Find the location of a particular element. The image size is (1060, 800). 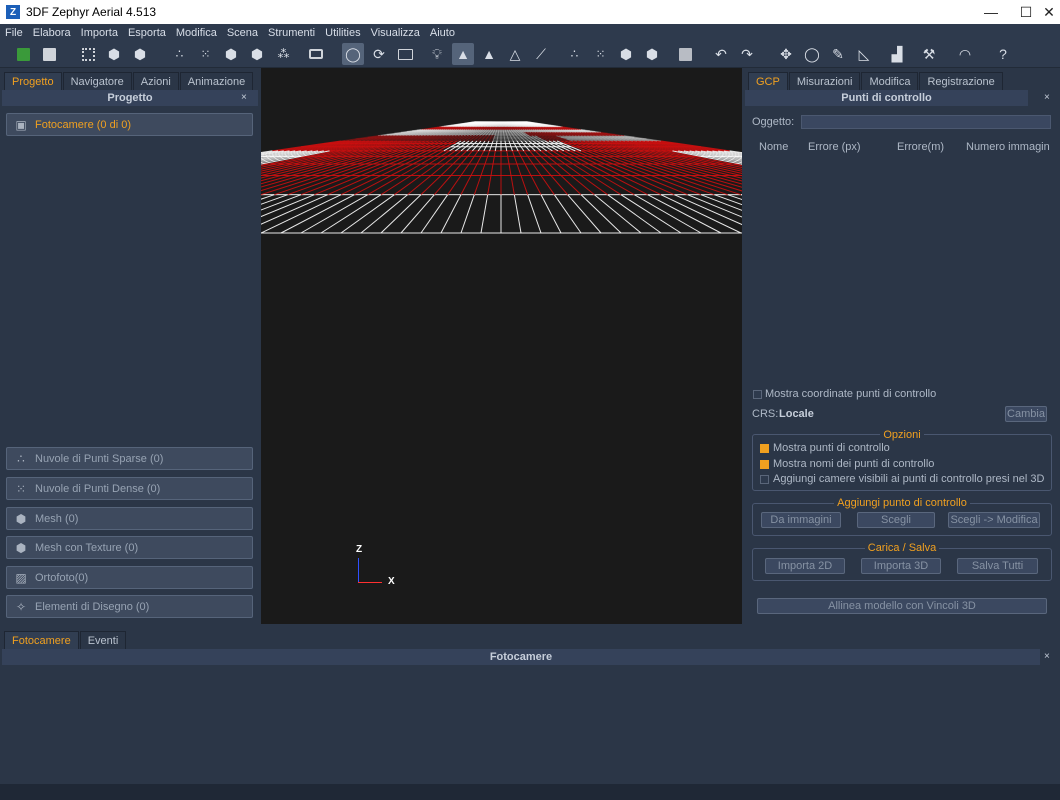

left-tabs: Progetto Navigatore Azioni Animazione is located at coordinates (129, 81).